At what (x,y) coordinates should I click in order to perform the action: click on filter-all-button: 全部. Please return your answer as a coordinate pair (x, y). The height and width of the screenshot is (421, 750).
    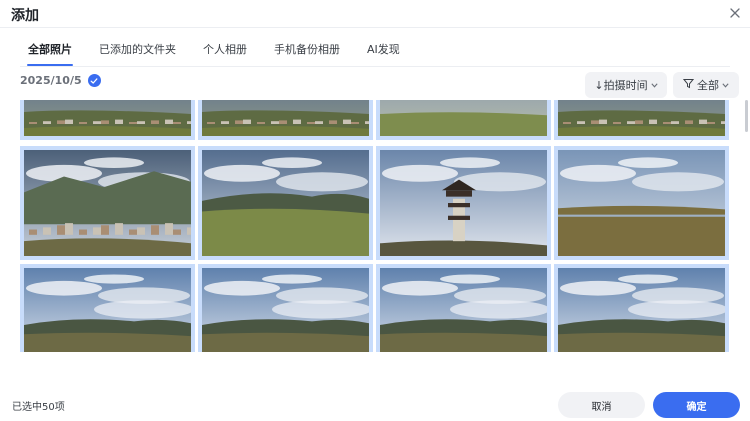
    Looking at the image, I should click on (706, 85).